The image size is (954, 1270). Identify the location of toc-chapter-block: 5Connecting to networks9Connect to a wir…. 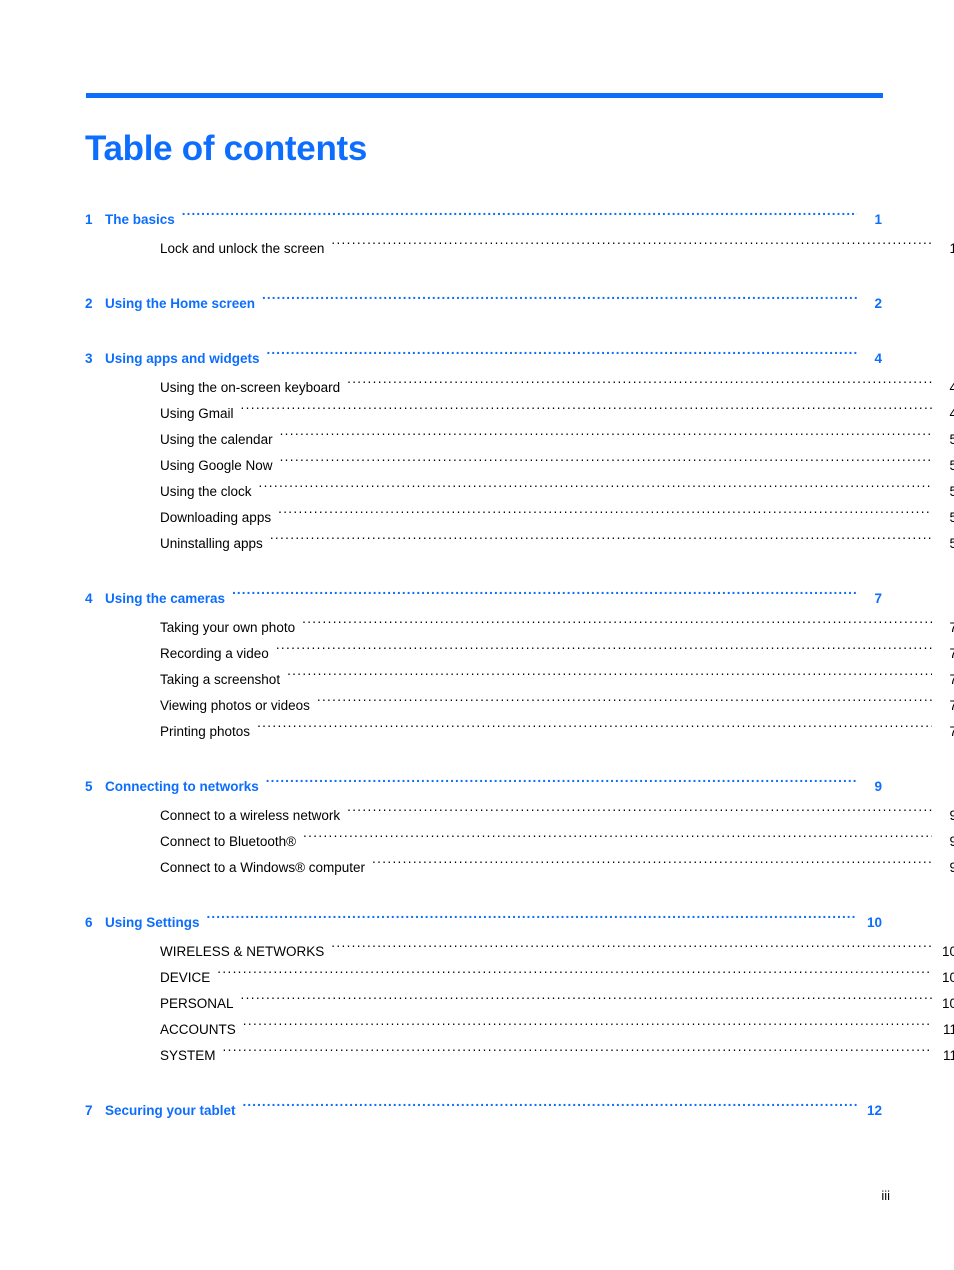
(519, 827).